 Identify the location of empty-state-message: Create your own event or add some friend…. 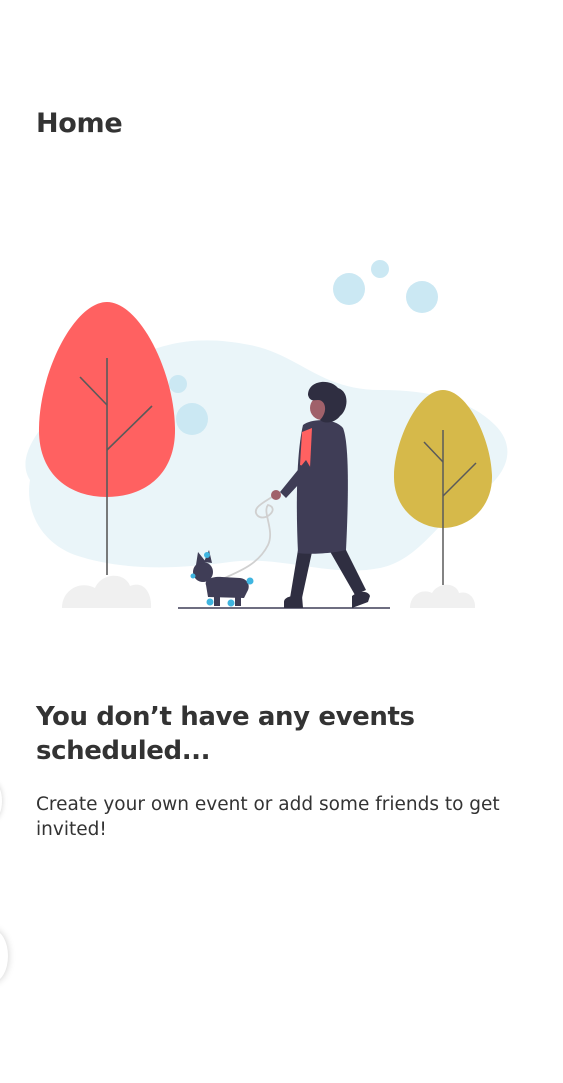
(268, 817).